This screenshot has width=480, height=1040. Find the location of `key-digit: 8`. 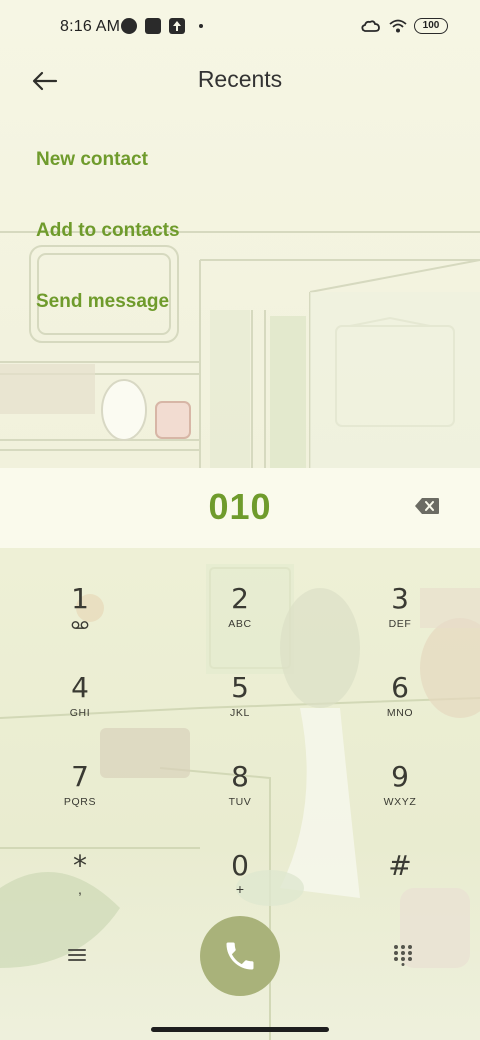

key-digit: 8 is located at coordinates (240, 776).